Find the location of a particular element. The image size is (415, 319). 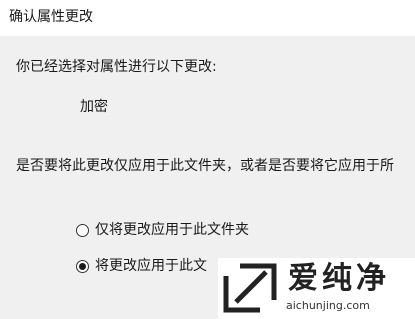

radio-folder-and-contents is located at coordinates (82, 266).